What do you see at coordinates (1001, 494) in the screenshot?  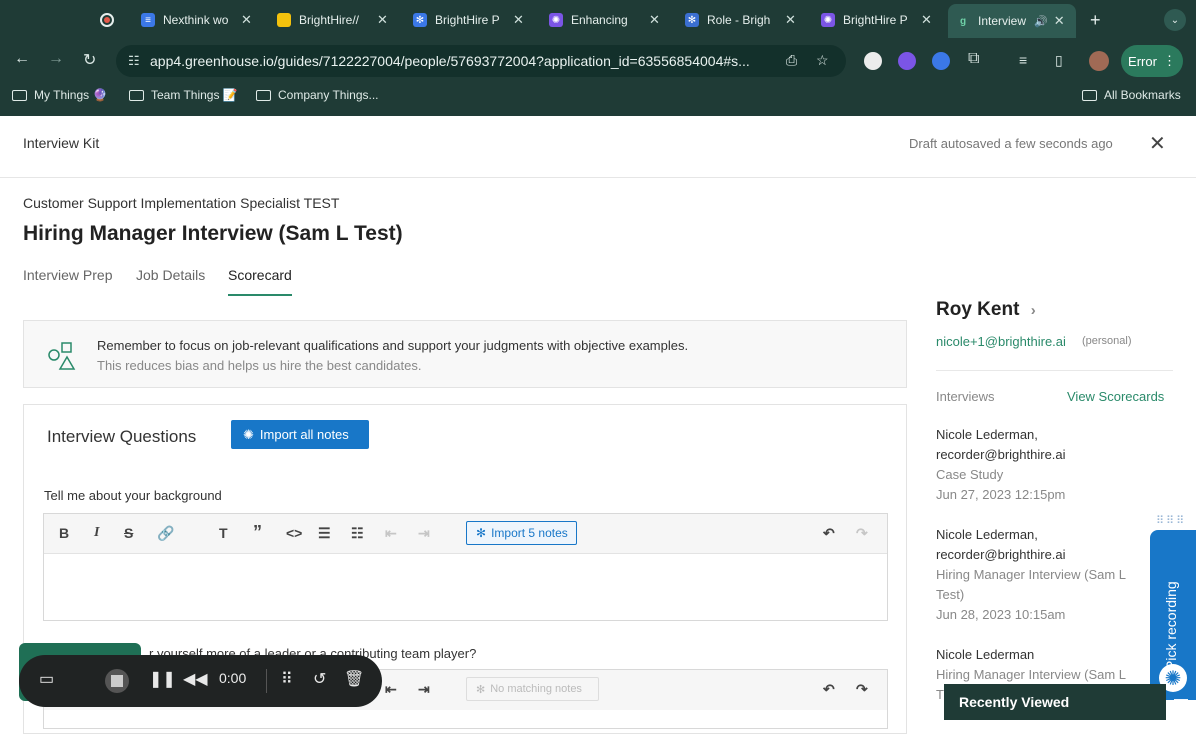 I see `interview-date: Jun 27, 2023 12:15pm` at bounding box center [1001, 494].